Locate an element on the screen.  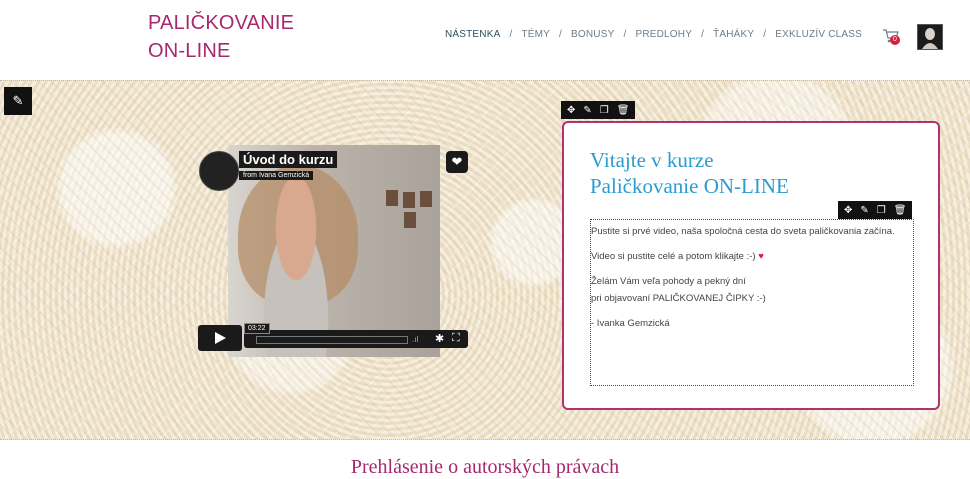
nav-item-predlohy: PREDLOHY is located at coordinates (663, 34).